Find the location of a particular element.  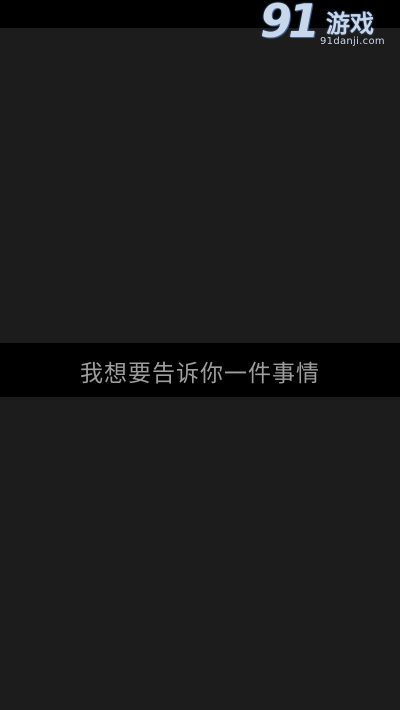

watermark-text: 游戏 is located at coordinates (350, 24).